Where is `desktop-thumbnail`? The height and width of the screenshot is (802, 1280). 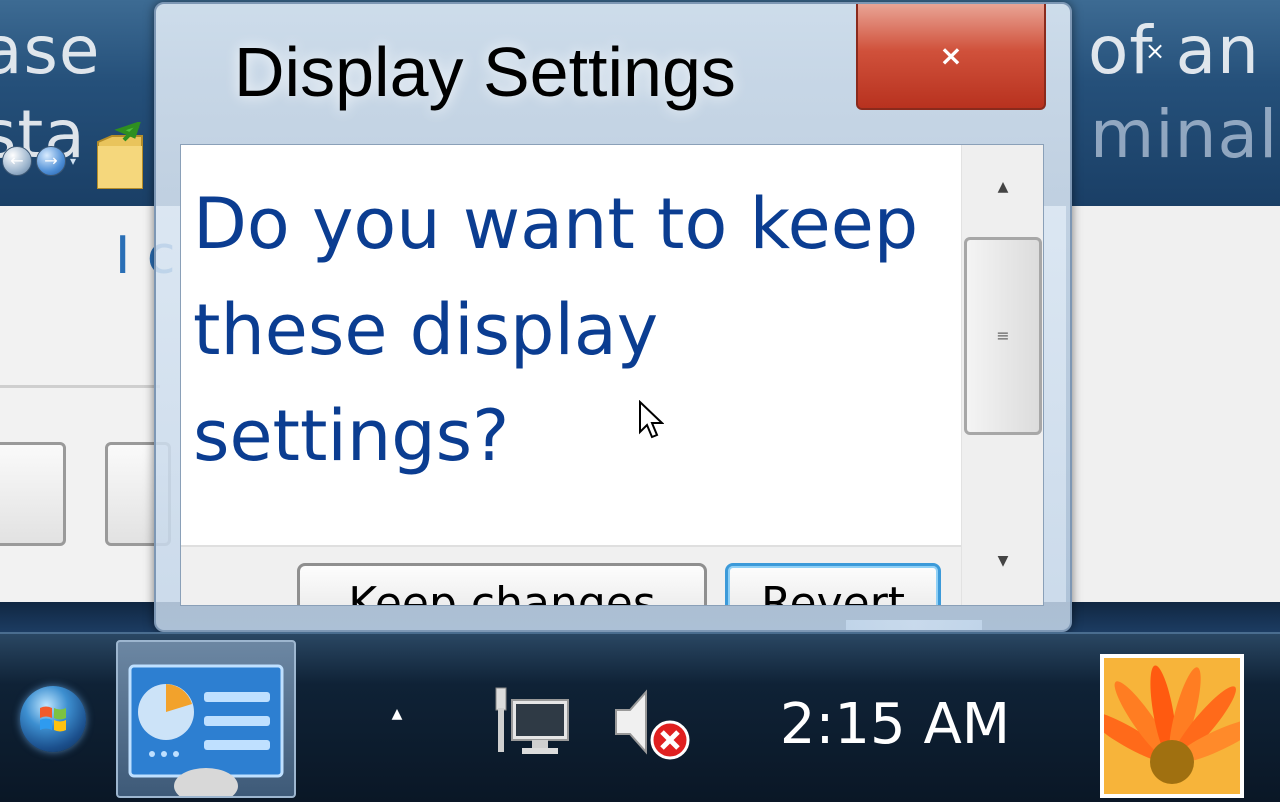
desktop-thumbnail is located at coordinates (1172, 726).